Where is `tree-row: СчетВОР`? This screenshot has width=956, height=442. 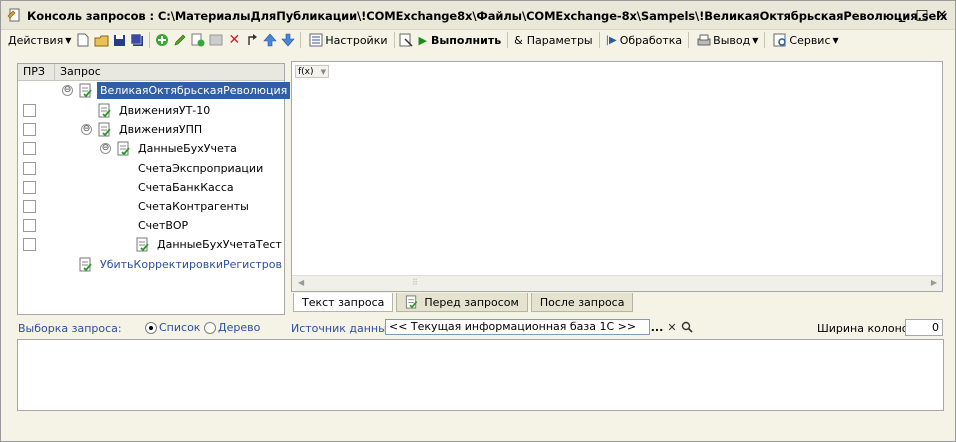
tree-row: СчетВОР is located at coordinates (151, 225).